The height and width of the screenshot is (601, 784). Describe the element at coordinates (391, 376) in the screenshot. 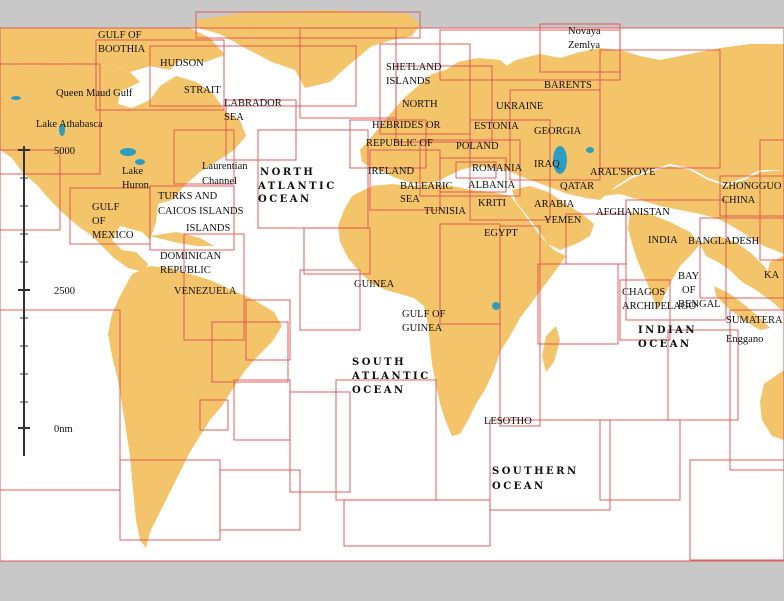

I see `label-south-atlantic-ocean: ATLANTIC` at that location.